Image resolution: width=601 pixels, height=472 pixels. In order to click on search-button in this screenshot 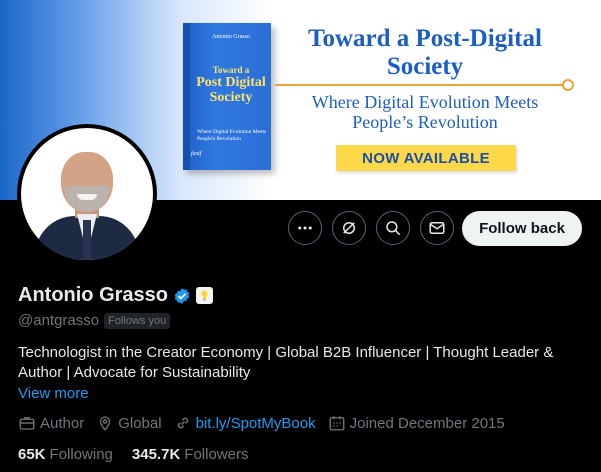, I will do `click(393, 228)`.